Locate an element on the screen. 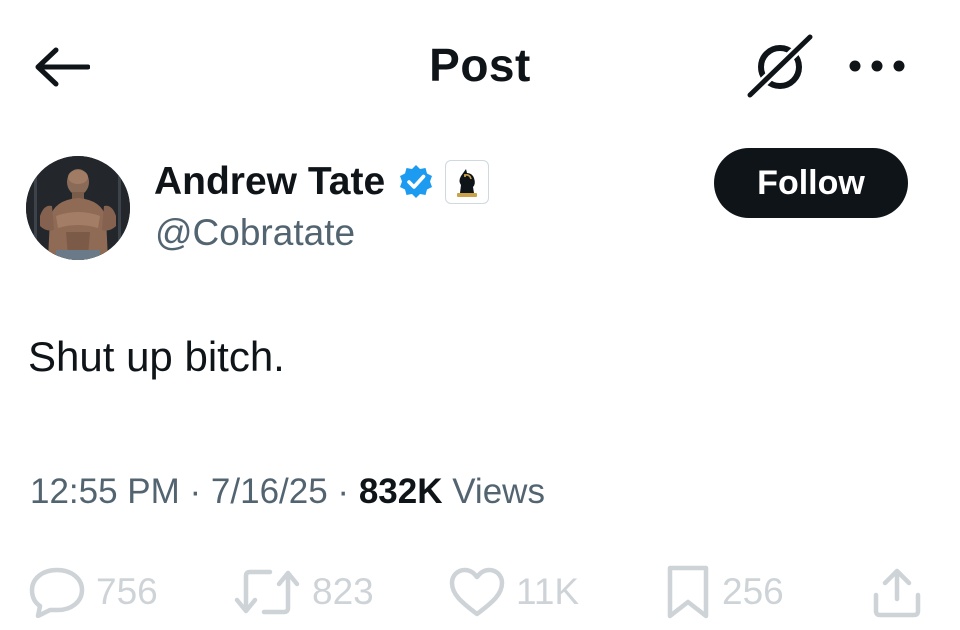  back-button is located at coordinates (61, 67).